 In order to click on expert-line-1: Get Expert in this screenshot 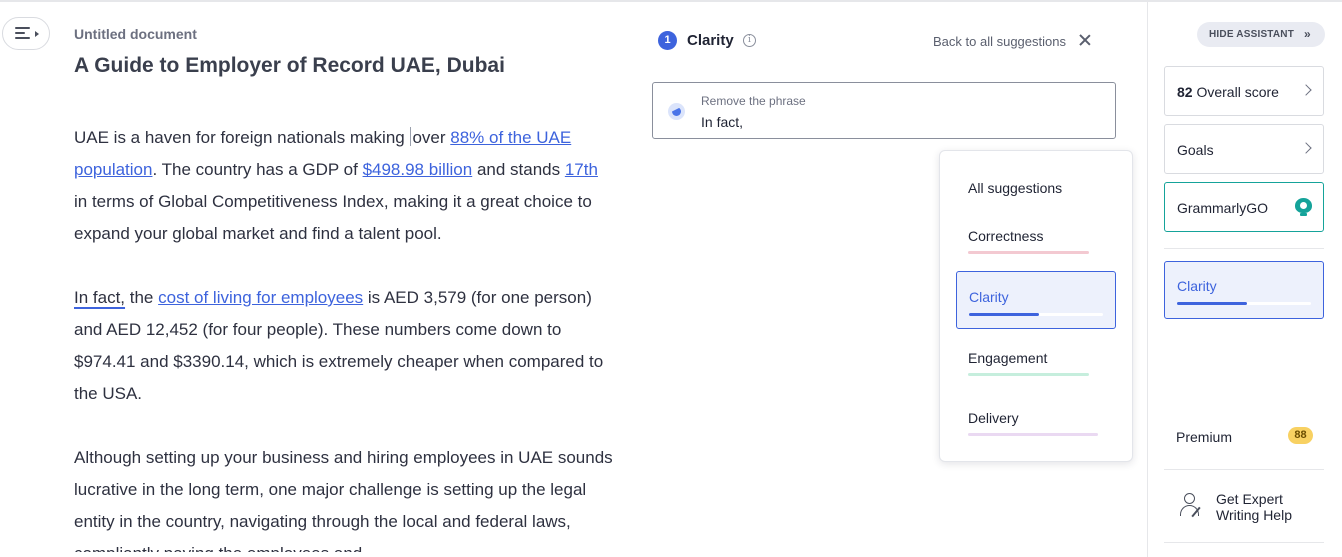, I will do `click(1249, 499)`.